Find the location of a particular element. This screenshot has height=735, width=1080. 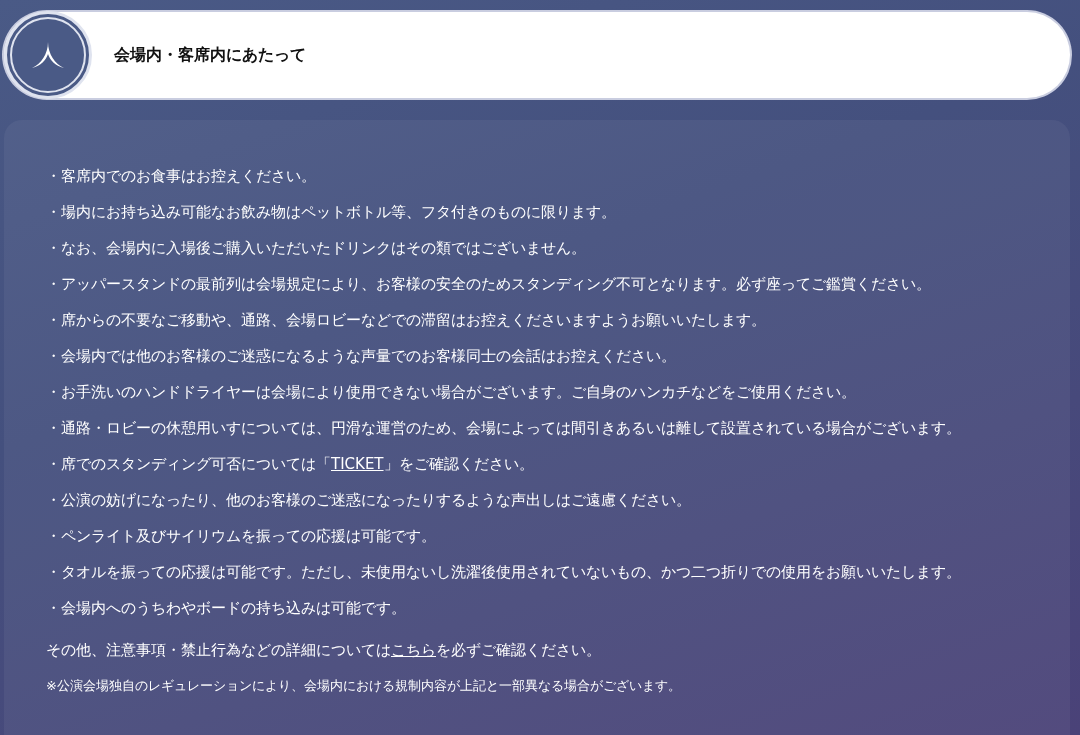

note-text: ※公演会場独自のレギュレーションにより、会場内における規制内容が上記と一部異なる場合がございます。 is located at coordinates (364, 686).